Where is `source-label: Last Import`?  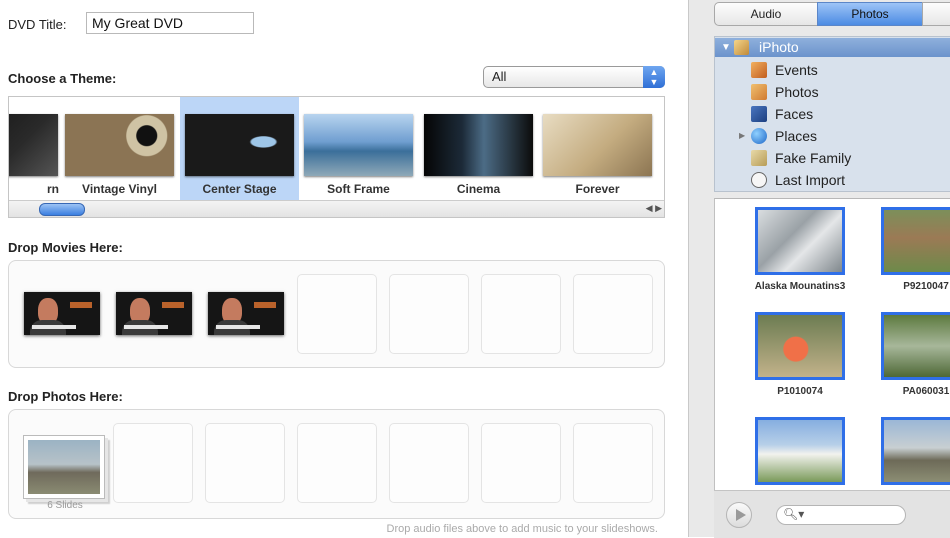
source-label: Last Import is located at coordinates (810, 180).